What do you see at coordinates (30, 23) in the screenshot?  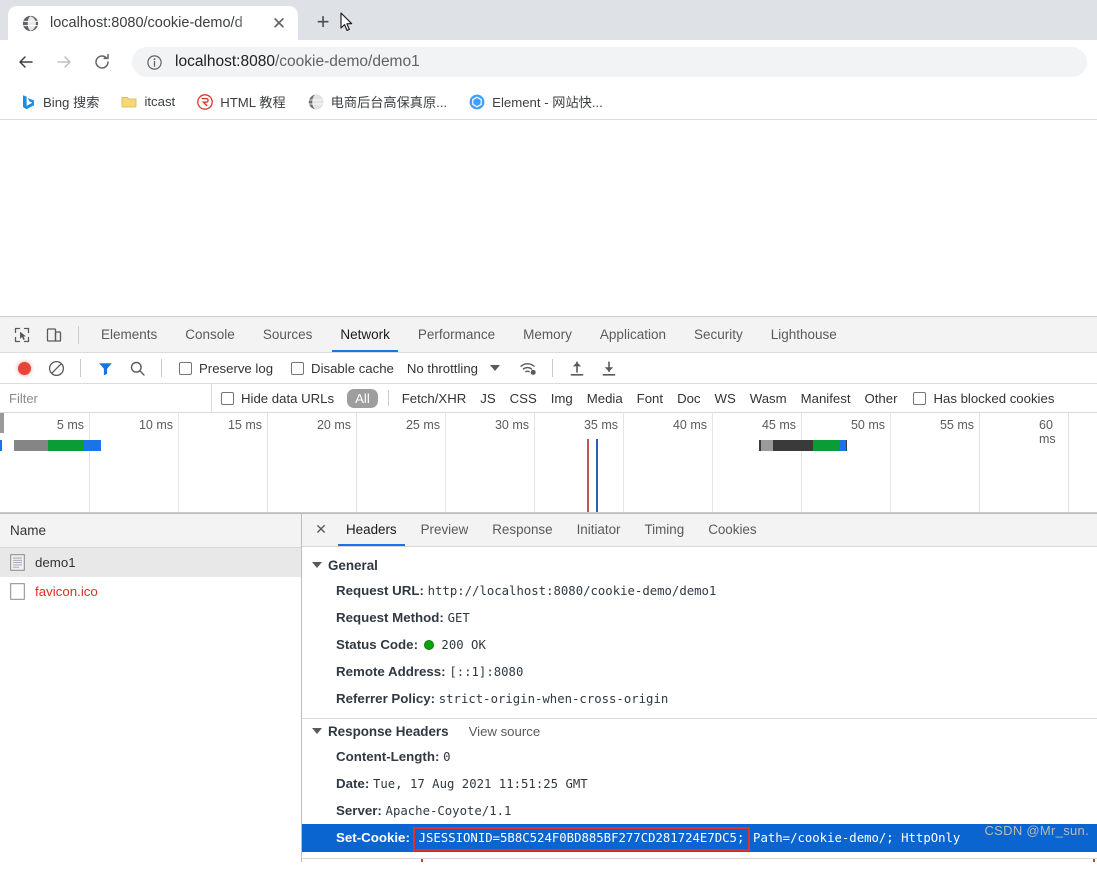 I see `globe-icon` at bounding box center [30, 23].